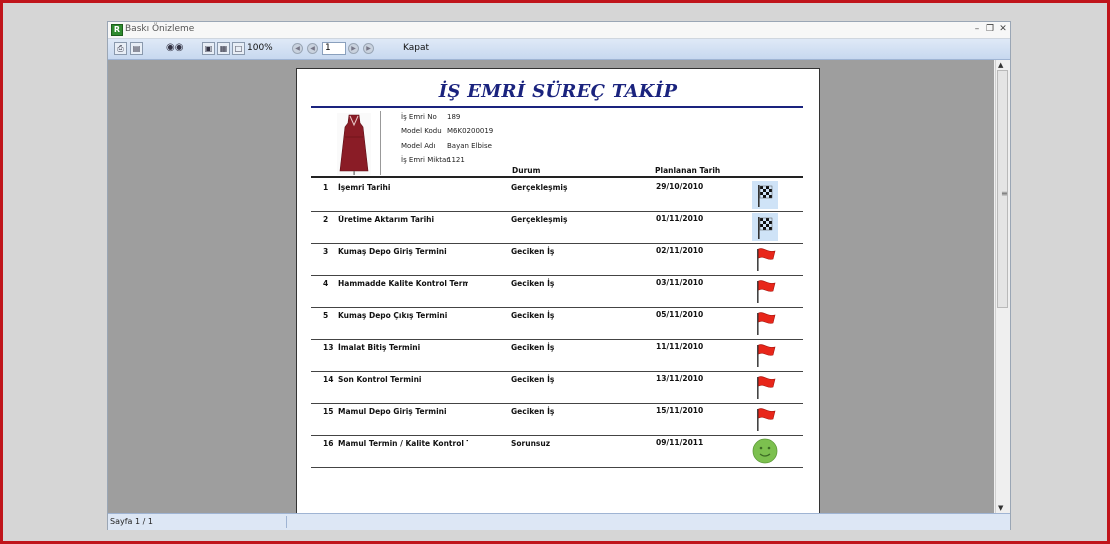 The width and height of the screenshot is (1110, 544). What do you see at coordinates (680, 442) in the screenshot?
I see `planned-date: 09/11/2011` at bounding box center [680, 442].